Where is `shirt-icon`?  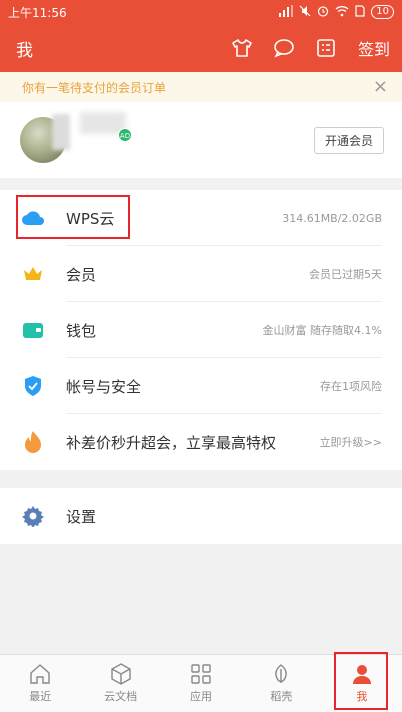 shirt-icon is located at coordinates (242, 48).